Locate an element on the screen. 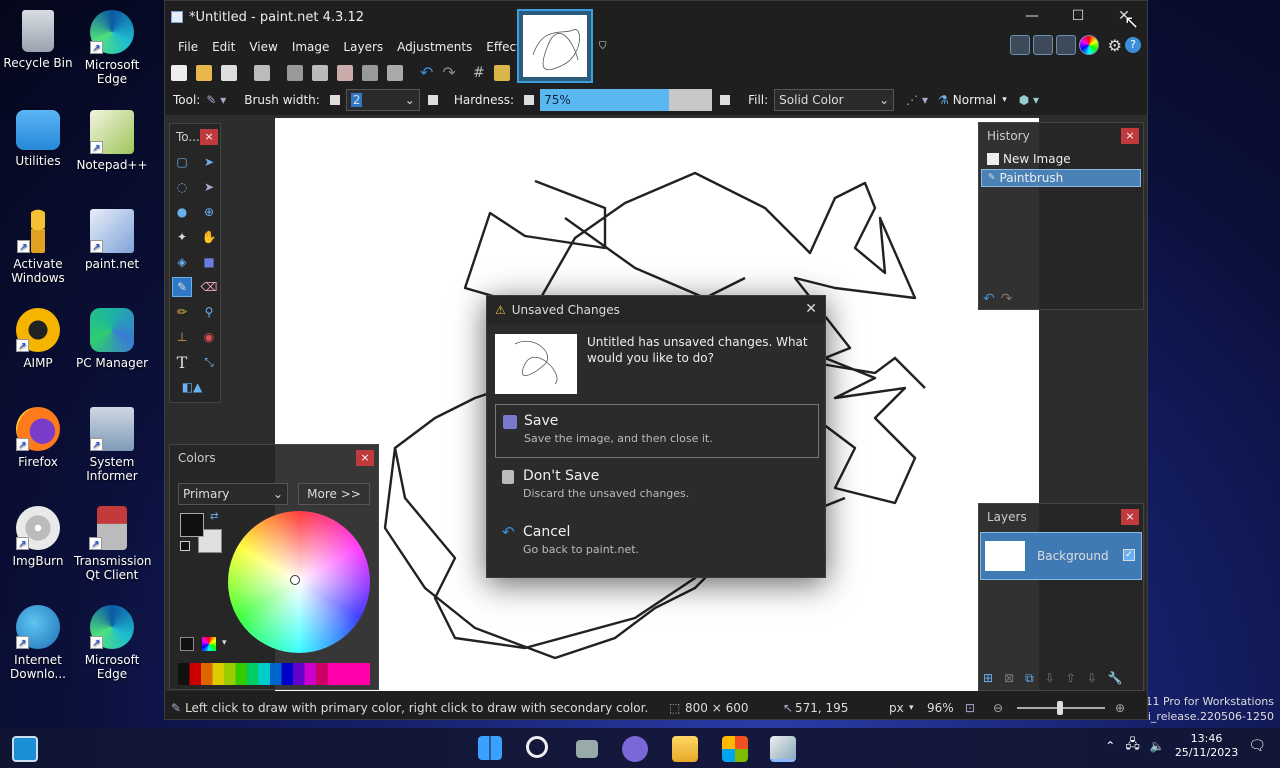 This screenshot has height=768, width=1280. paste-icon is located at coordinates (345, 72).